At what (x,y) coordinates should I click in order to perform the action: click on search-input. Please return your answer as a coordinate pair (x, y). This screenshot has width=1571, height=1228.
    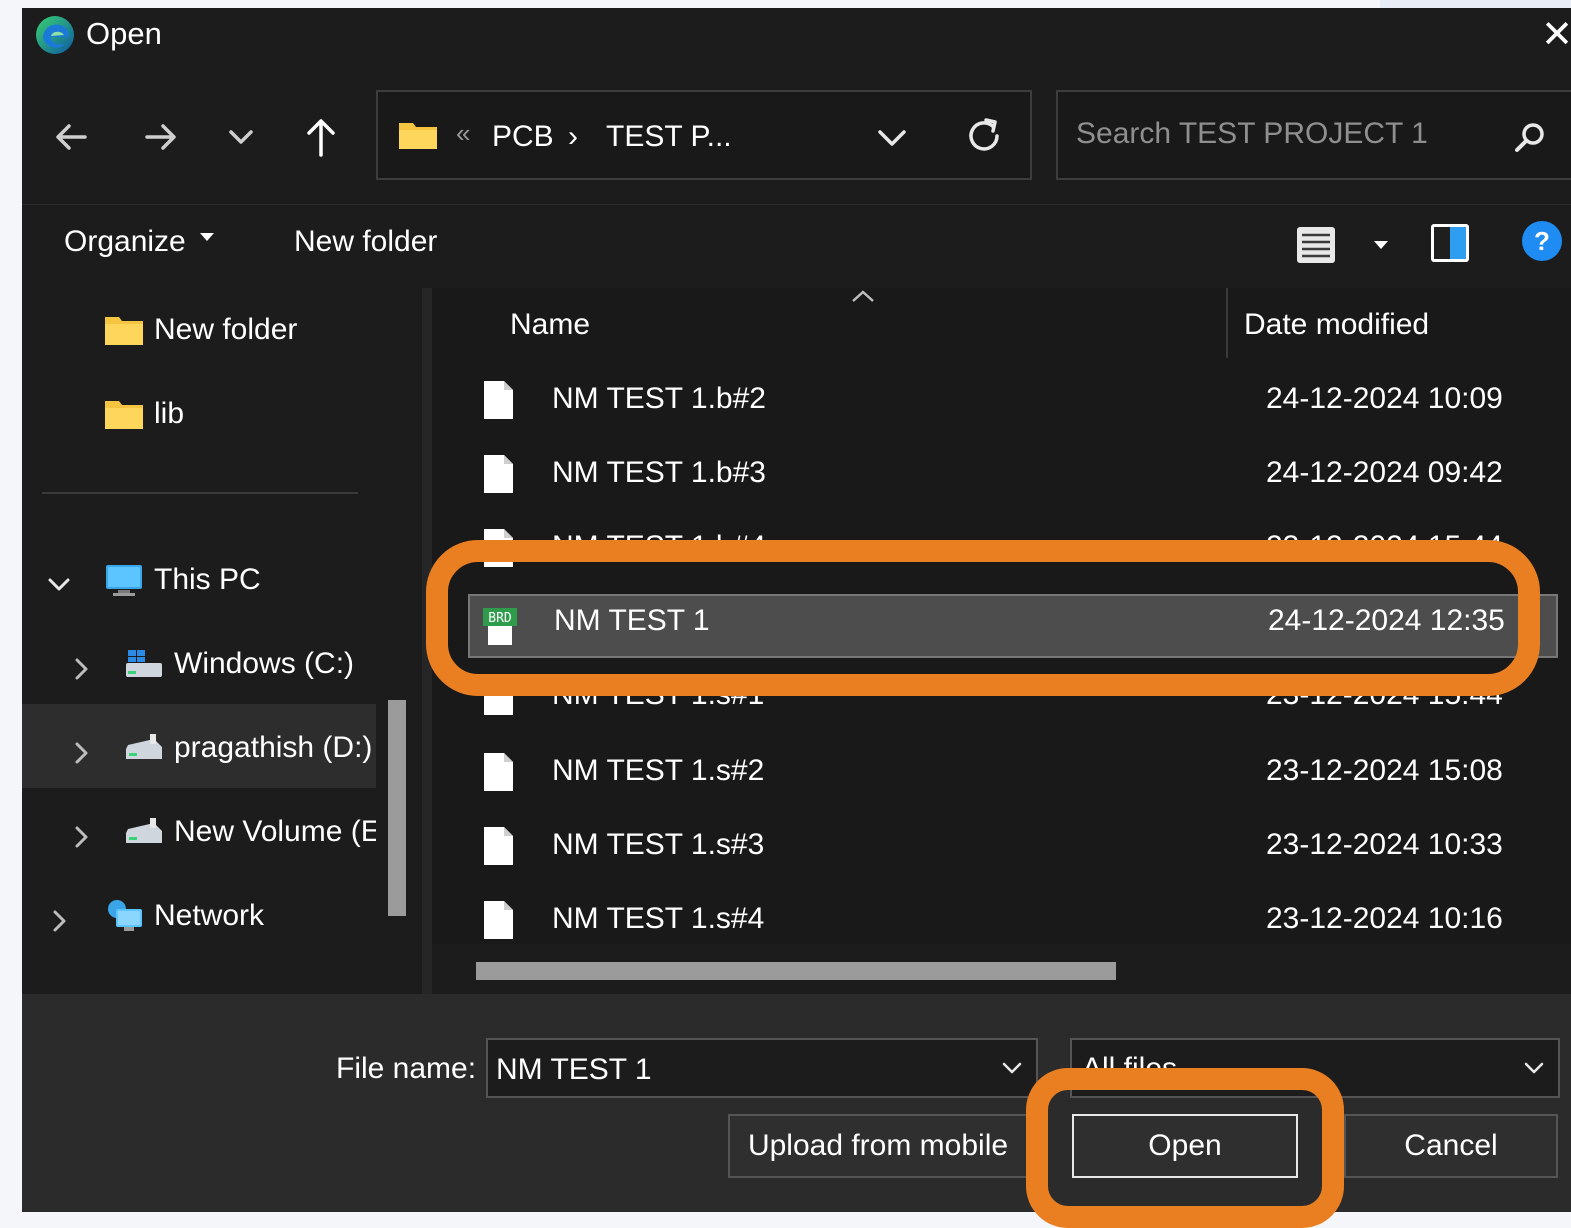
    Looking at the image, I should click on (1291, 134).